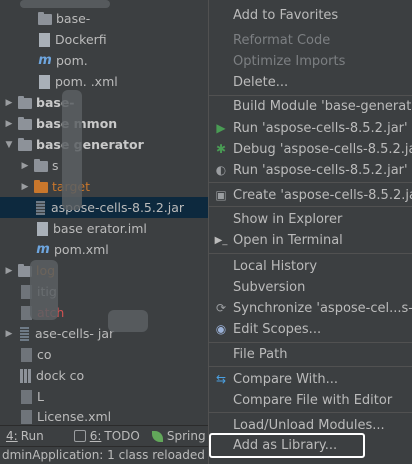  I want to click on spring-tool-button: Spring, so click(179, 436).